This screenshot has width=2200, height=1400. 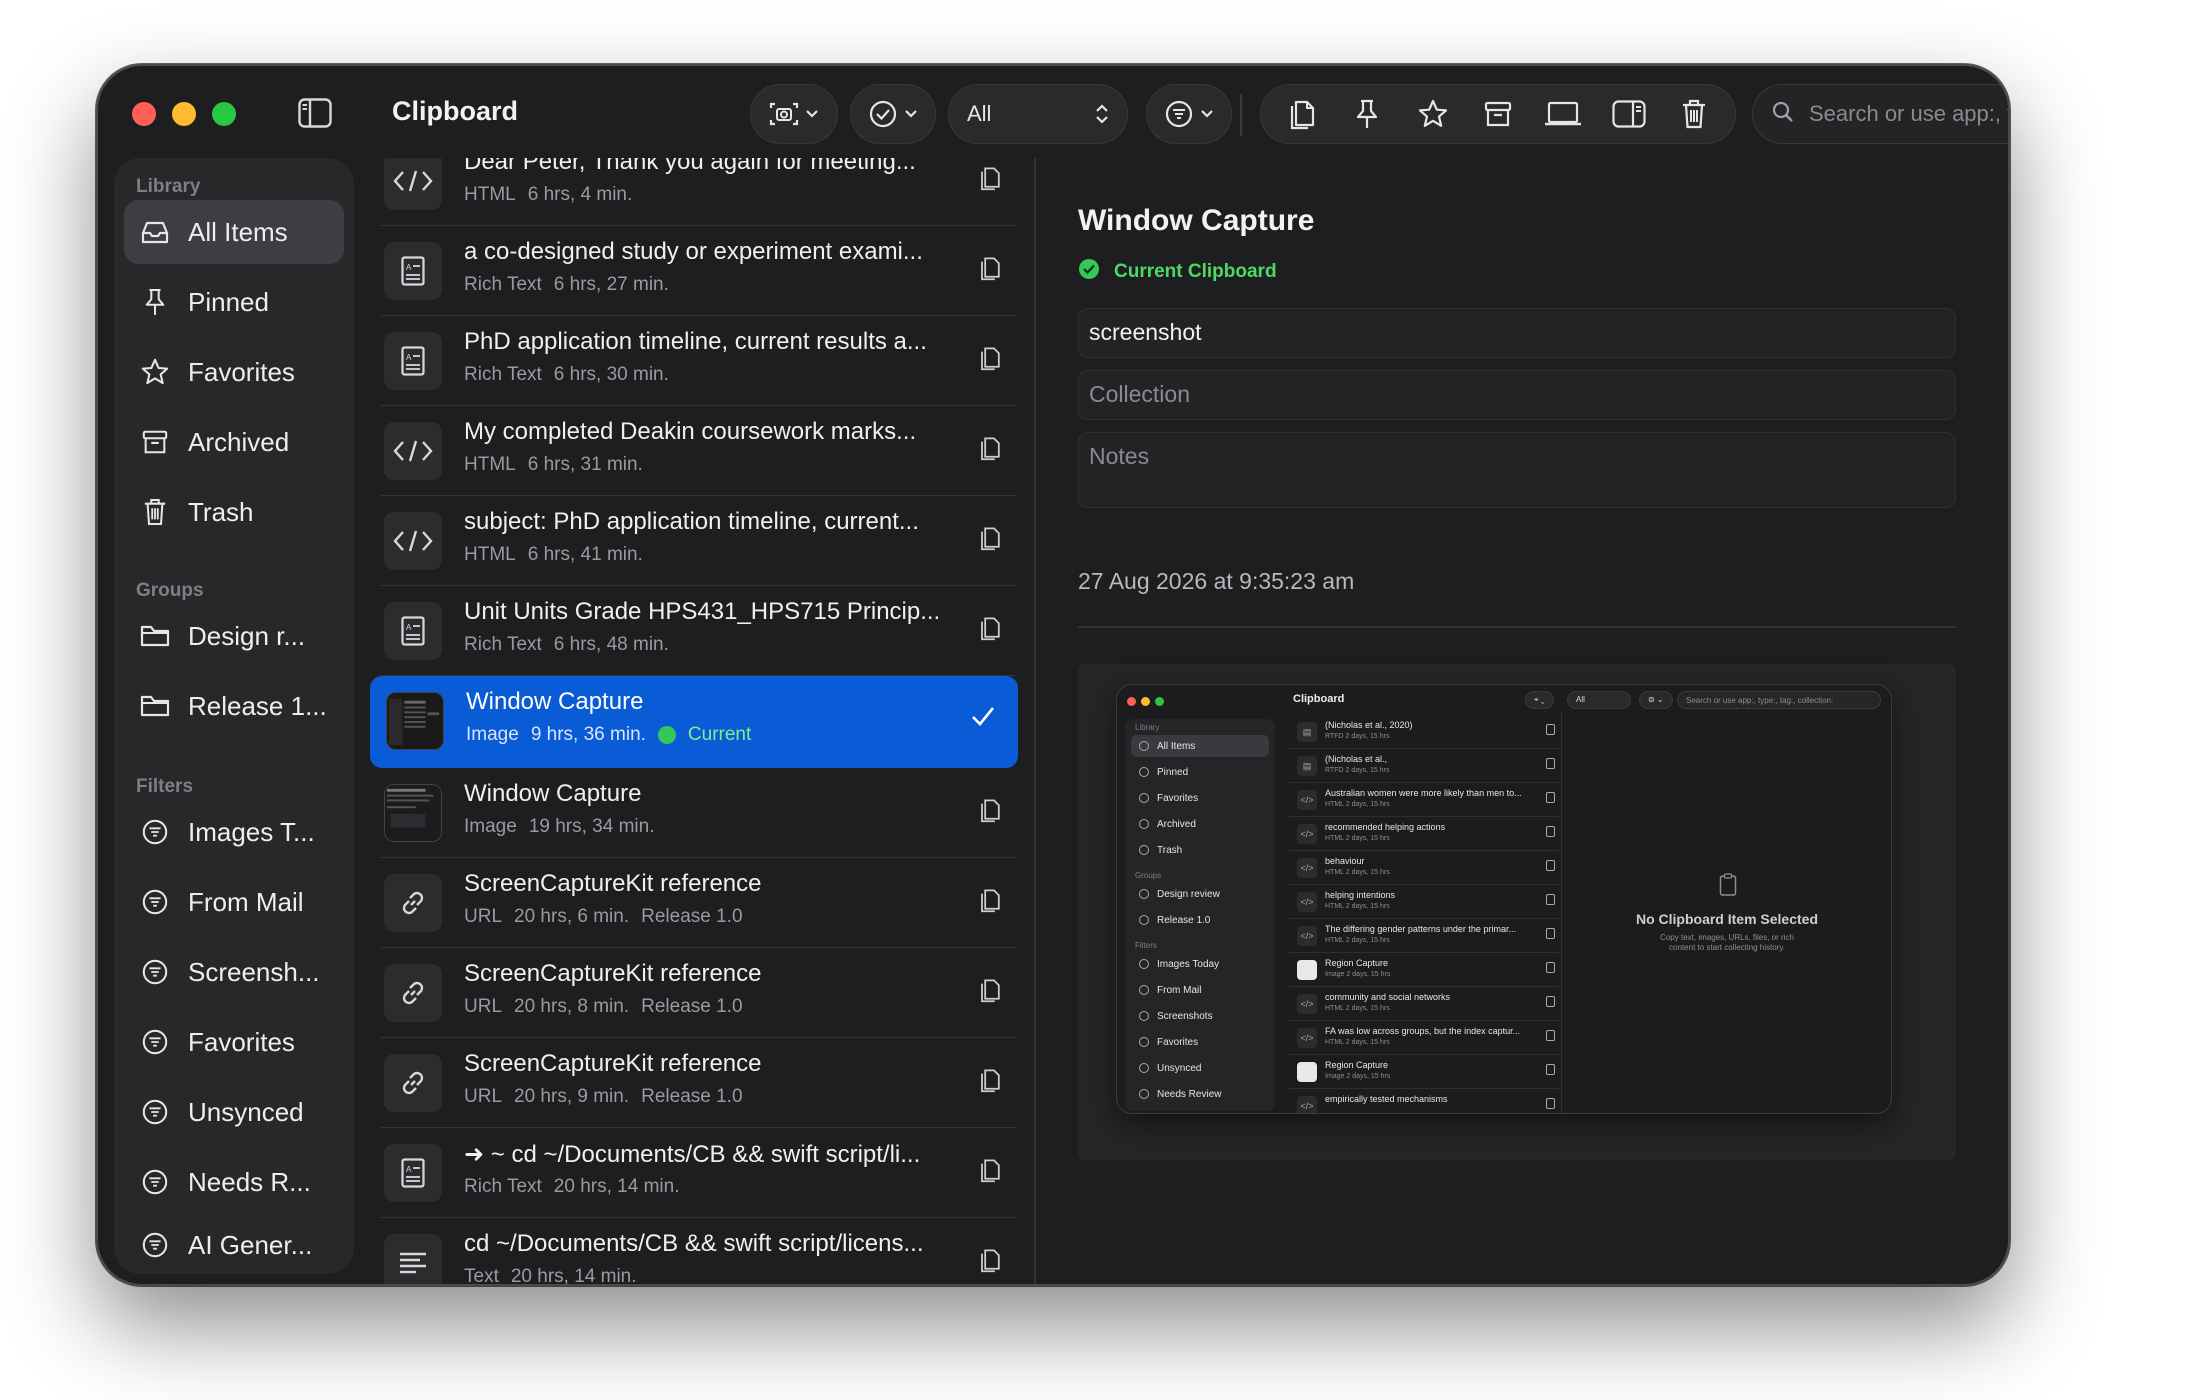 What do you see at coordinates (573, 1276) in the screenshot?
I see `item-age: 20 hrs, 14 min.` at bounding box center [573, 1276].